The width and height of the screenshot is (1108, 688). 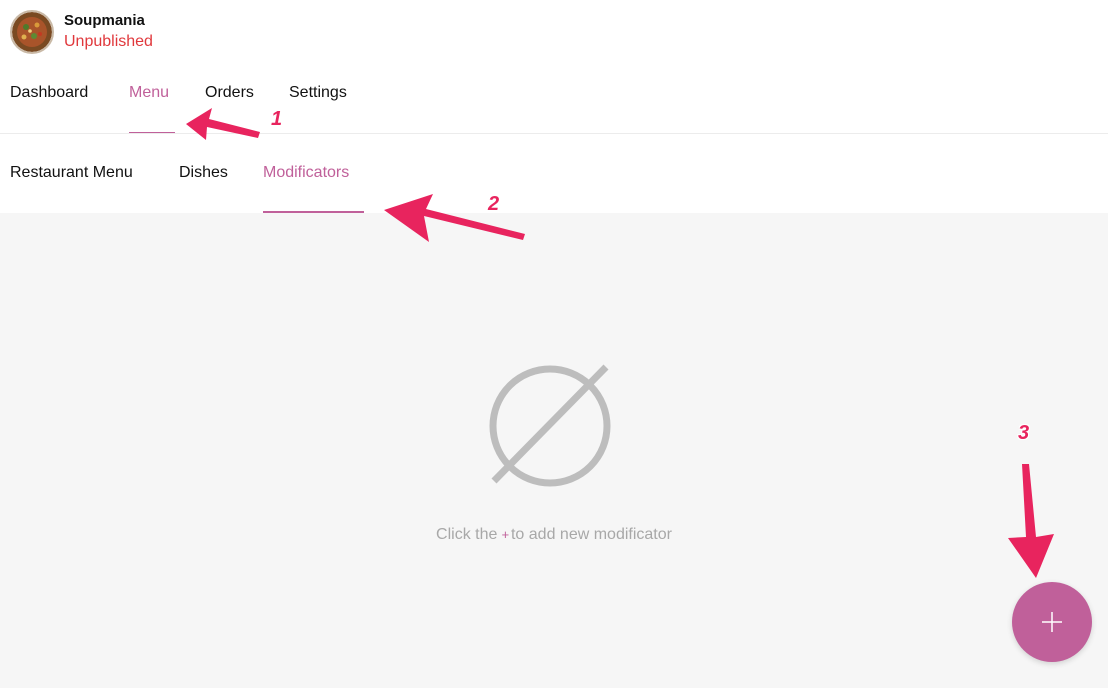 I want to click on subtab-modificators: Modificators, so click(x=313, y=188).